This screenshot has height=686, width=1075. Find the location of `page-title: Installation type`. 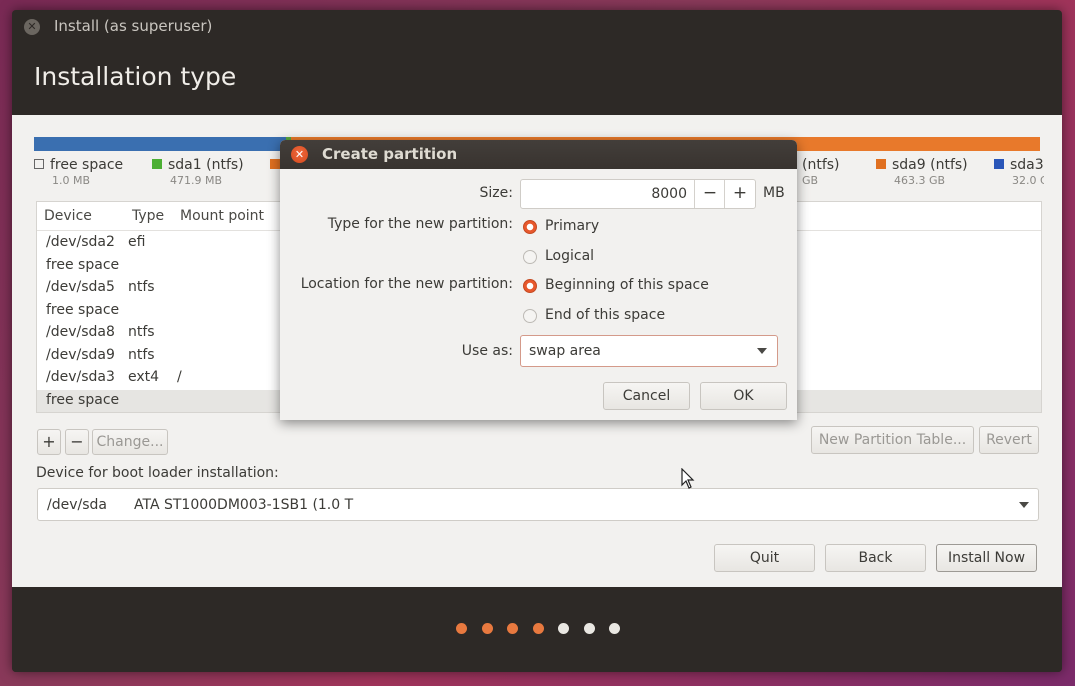

page-title: Installation type is located at coordinates (135, 76).